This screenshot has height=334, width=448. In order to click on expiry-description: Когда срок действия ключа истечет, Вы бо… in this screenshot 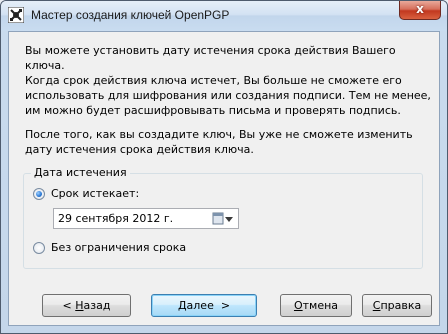, I will do `click(228, 95)`.